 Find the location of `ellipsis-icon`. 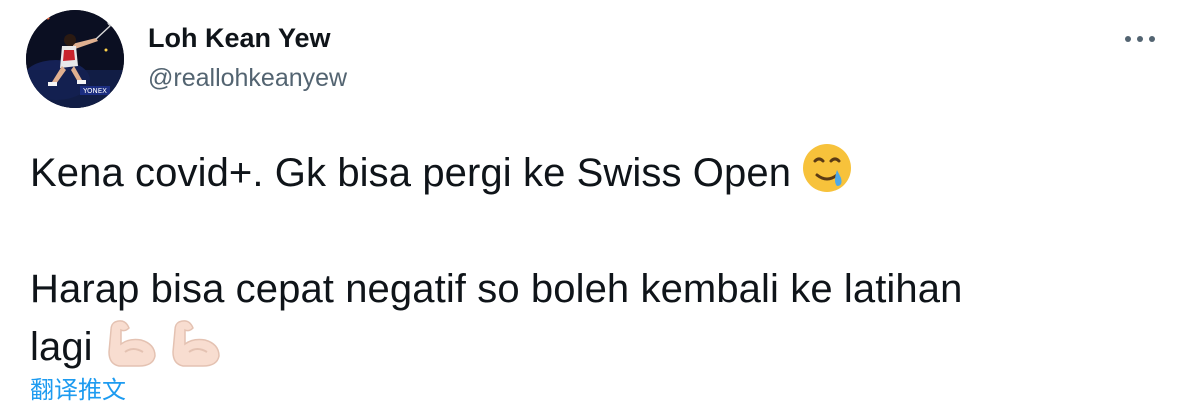

ellipsis-icon is located at coordinates (1140, 39).